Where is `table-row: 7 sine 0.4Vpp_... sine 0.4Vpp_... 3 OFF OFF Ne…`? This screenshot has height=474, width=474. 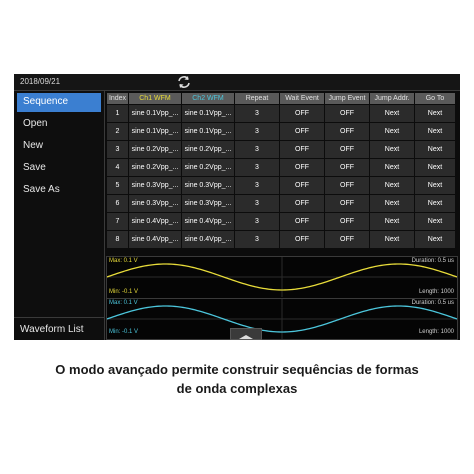
table-row: 7 sine 0.4Vpp_... sine 0.4Vpp_... 3 OFF OFF Ne… is located at coordinates (281, 221).